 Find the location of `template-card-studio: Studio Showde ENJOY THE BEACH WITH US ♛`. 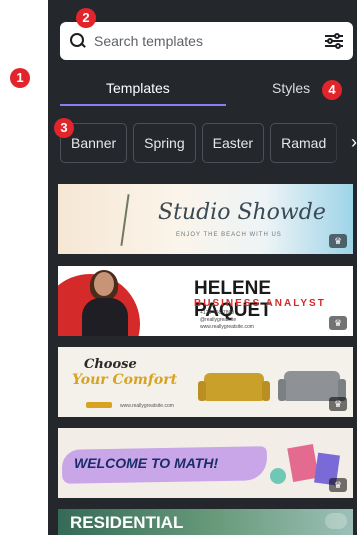

template-card-studio: Studio Showde ENJOY THE BEACH WITH US ♛ is located at coordinates (205, 219).